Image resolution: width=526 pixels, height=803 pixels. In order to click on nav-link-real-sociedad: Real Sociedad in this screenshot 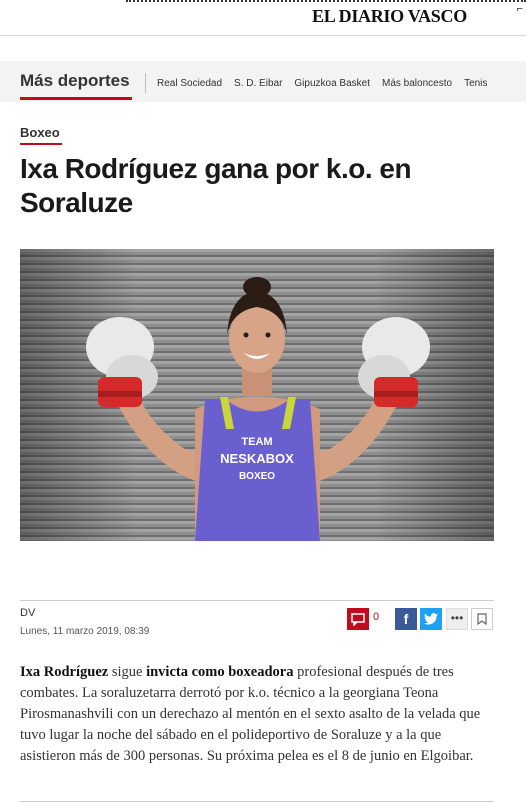, I will do `click(189, 83)`.